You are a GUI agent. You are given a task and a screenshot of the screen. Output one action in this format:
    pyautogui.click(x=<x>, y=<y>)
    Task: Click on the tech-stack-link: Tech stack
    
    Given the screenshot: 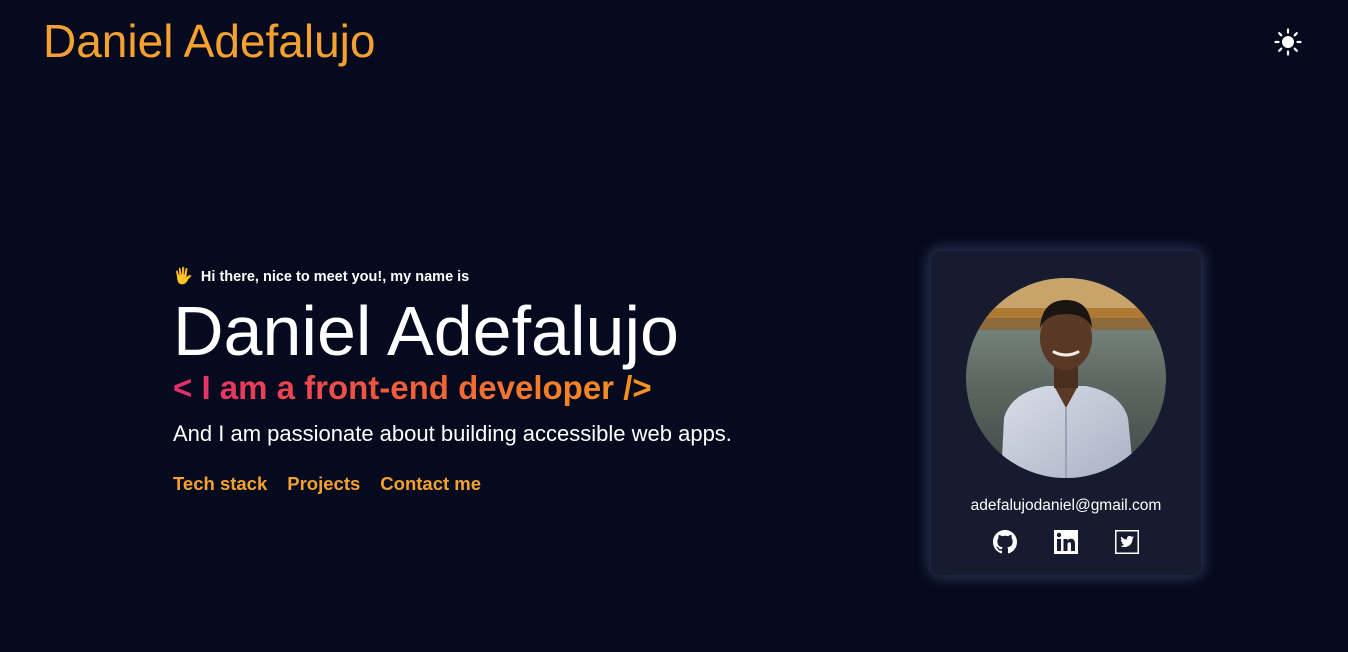 What is the action you would take?
    pyautogui.click(x=220, y=484)
    